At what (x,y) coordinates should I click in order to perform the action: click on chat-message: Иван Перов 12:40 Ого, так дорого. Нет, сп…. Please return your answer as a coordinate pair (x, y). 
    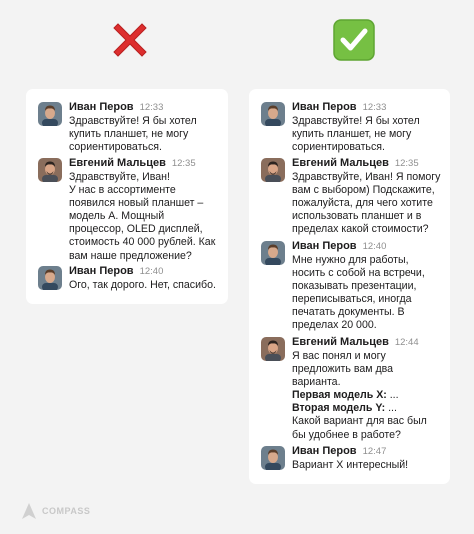
    Looking at the image, I should click on (130, 278).